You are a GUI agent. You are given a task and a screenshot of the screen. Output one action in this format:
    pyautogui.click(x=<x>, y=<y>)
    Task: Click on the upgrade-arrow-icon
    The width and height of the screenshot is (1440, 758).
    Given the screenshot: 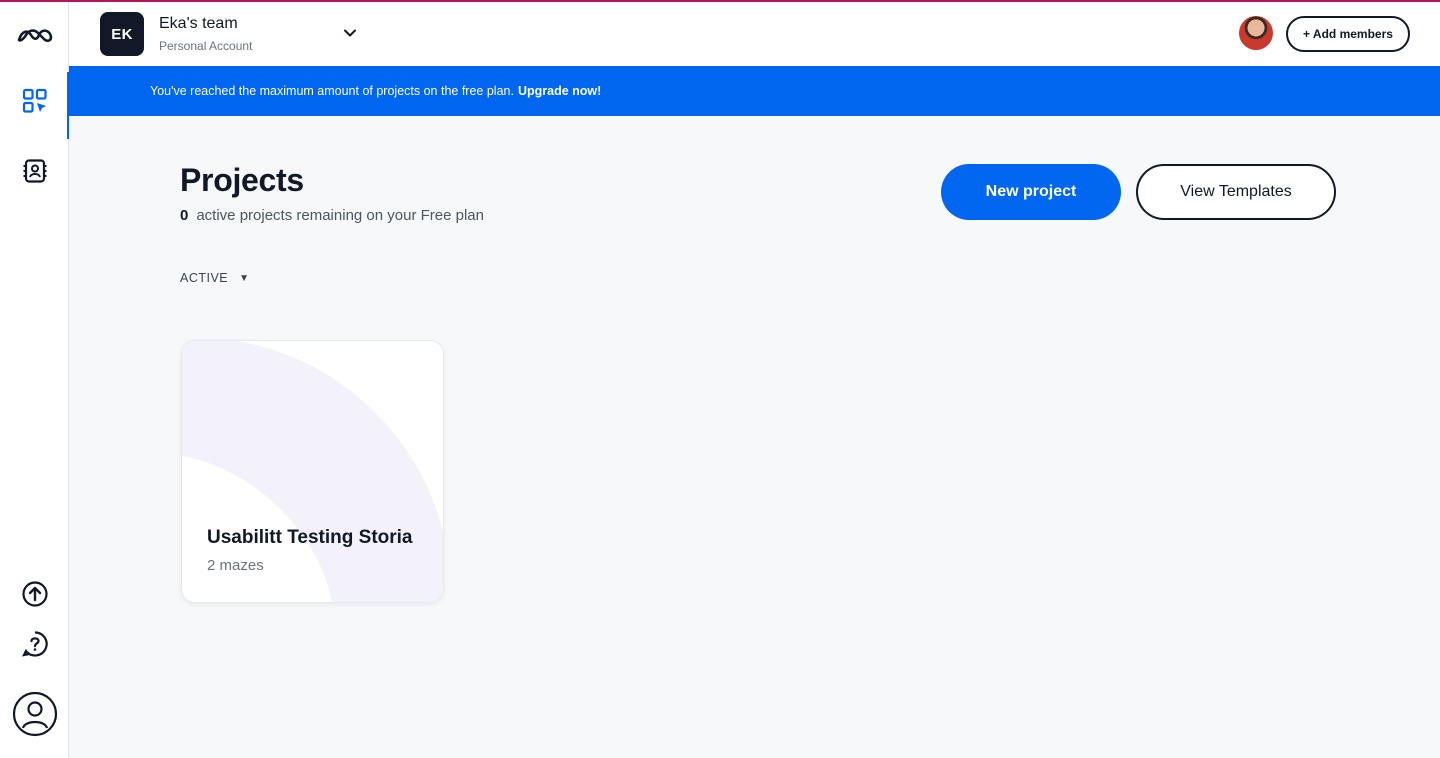 What is the action you would take?
    pyautogui.click(x=34, y=594)
    